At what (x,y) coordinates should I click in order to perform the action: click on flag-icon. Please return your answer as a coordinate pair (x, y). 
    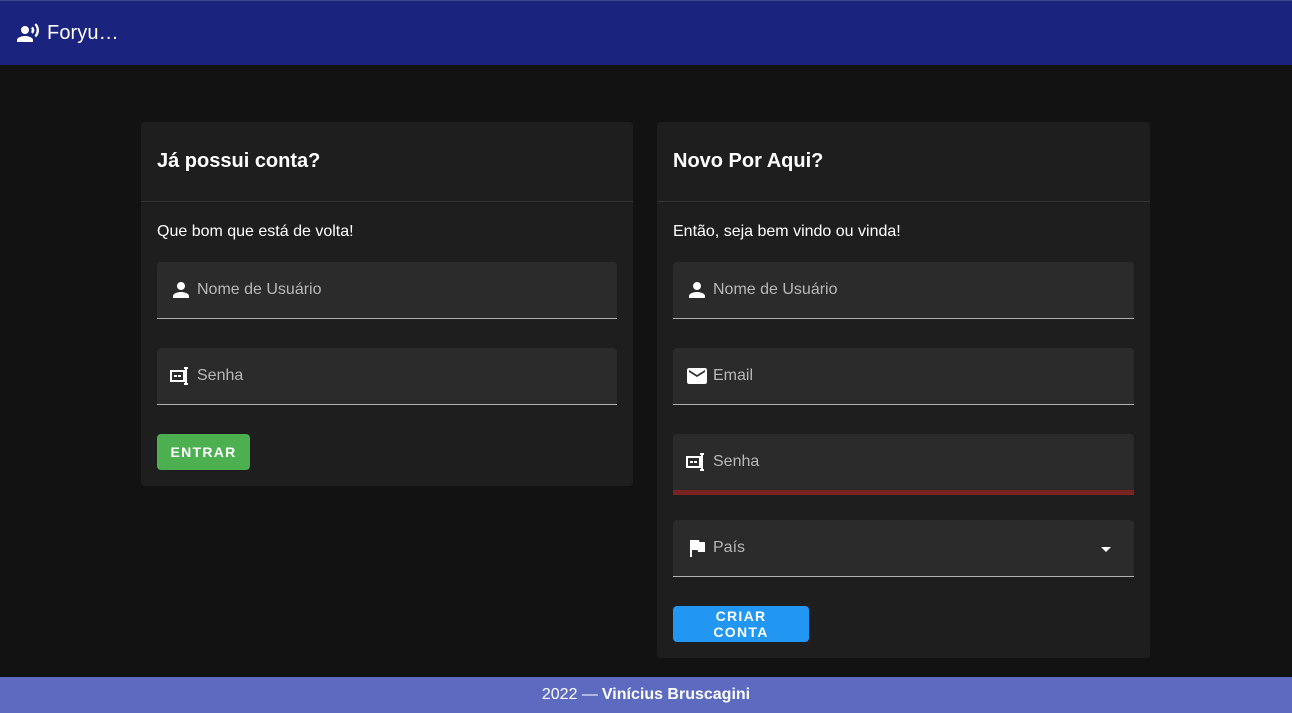
    Looking at the image, I should click on (697, 548).